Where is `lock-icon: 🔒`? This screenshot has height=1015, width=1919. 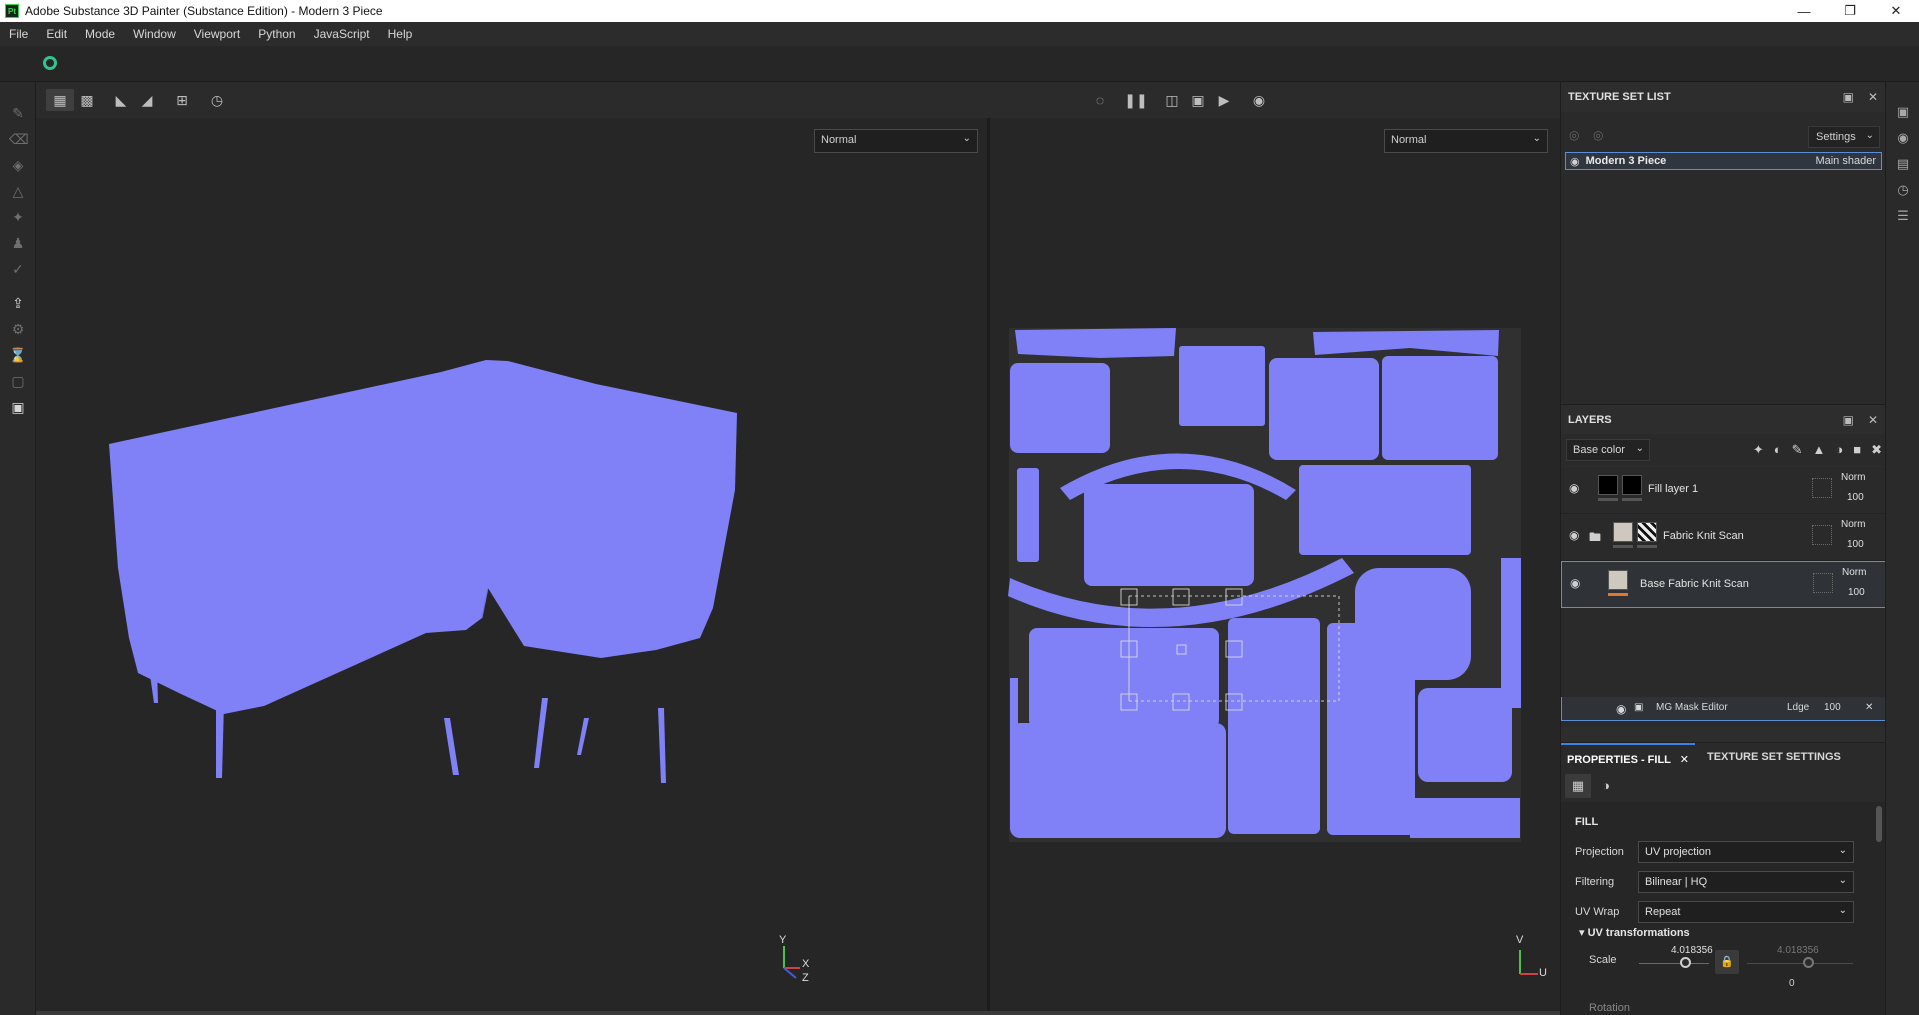
lock-icon: 🔒 is located at coordinates (1727, 962).